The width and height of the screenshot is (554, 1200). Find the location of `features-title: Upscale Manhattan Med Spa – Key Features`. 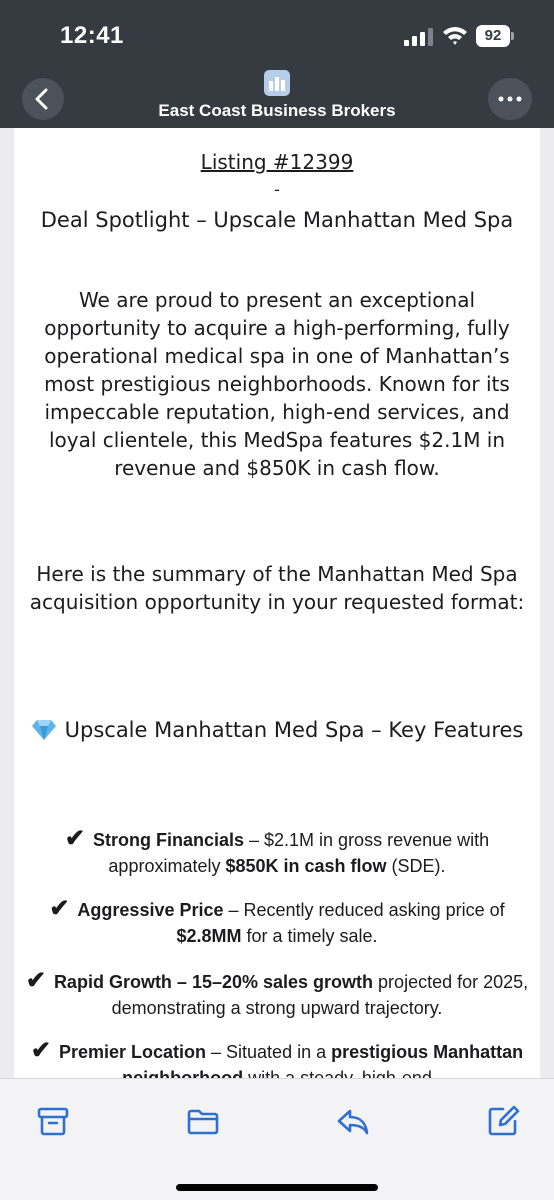

features-title: Upscale Manhattan Med Spa – Key Features is located at coordinates (277, 730).